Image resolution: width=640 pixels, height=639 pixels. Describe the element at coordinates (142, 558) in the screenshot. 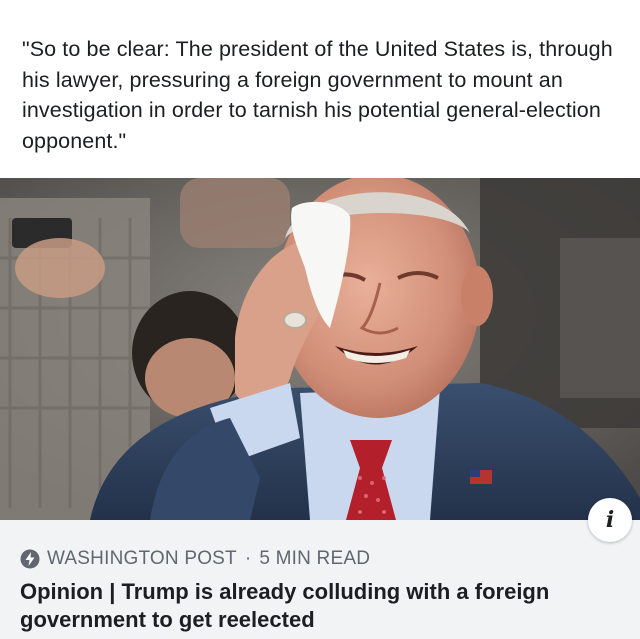

I see `source-name: WASHINGTON POST` at that location.